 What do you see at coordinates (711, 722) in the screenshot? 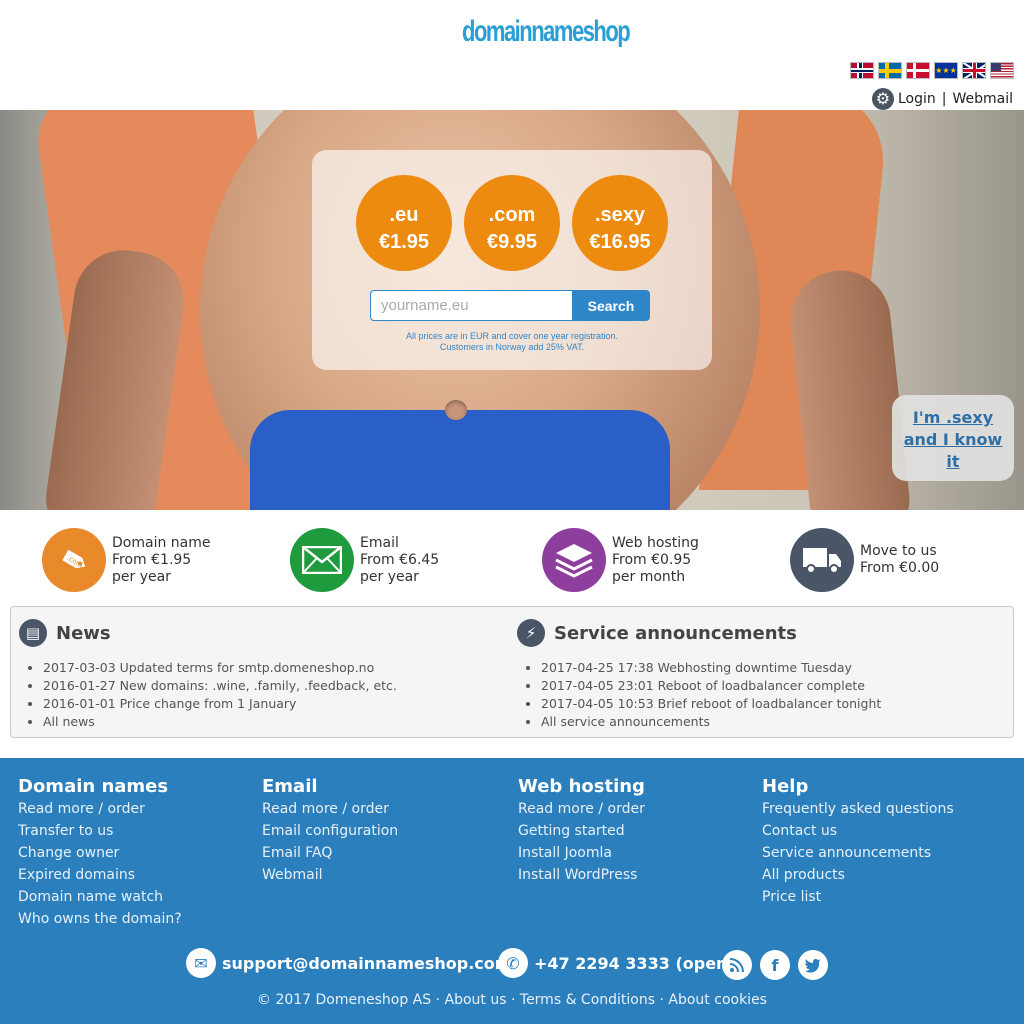
I see `all-service-link: All service announcements` at bounding box center [711, 722].